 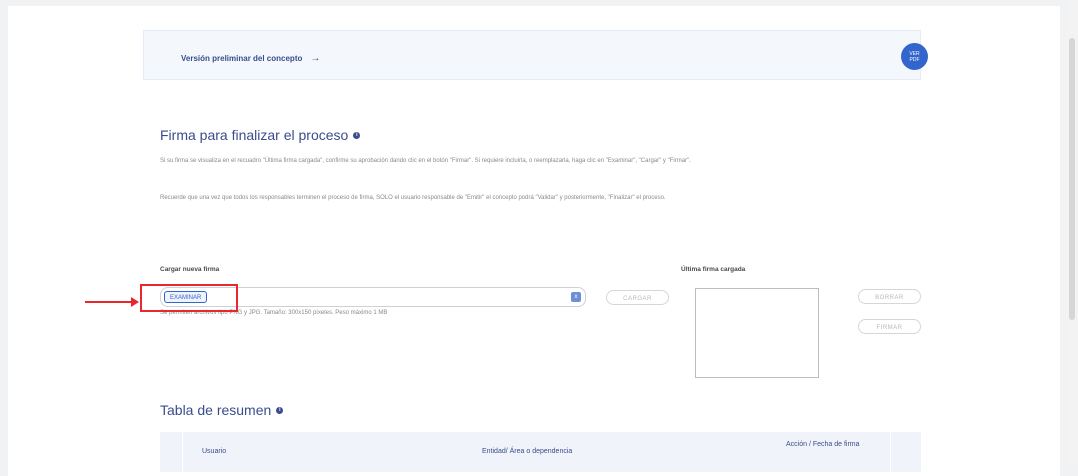 I want to click on summary-table-title: Tabla de resumen i, so click(x=222, y=410).